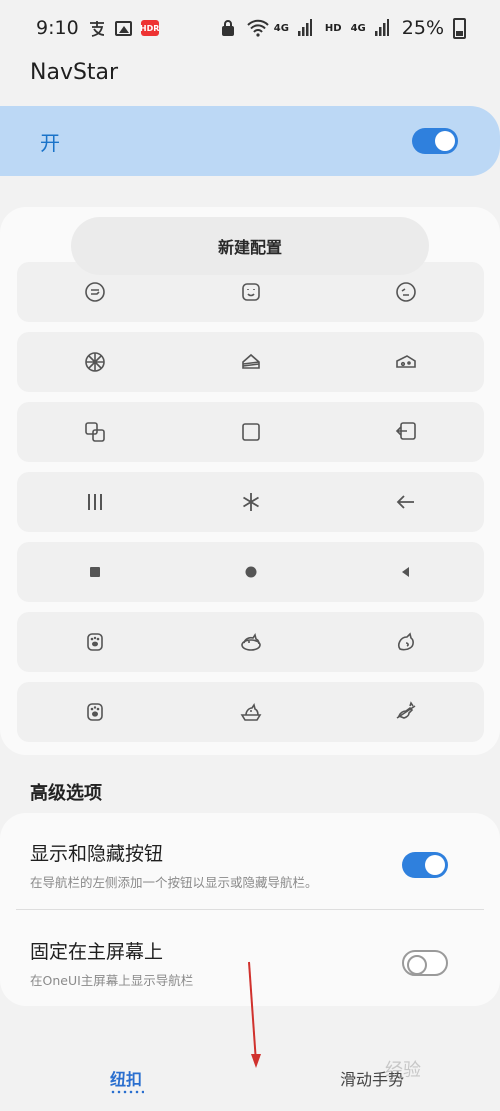  I want to click on advanced-section-title: 高级选项, so click(66, 793).